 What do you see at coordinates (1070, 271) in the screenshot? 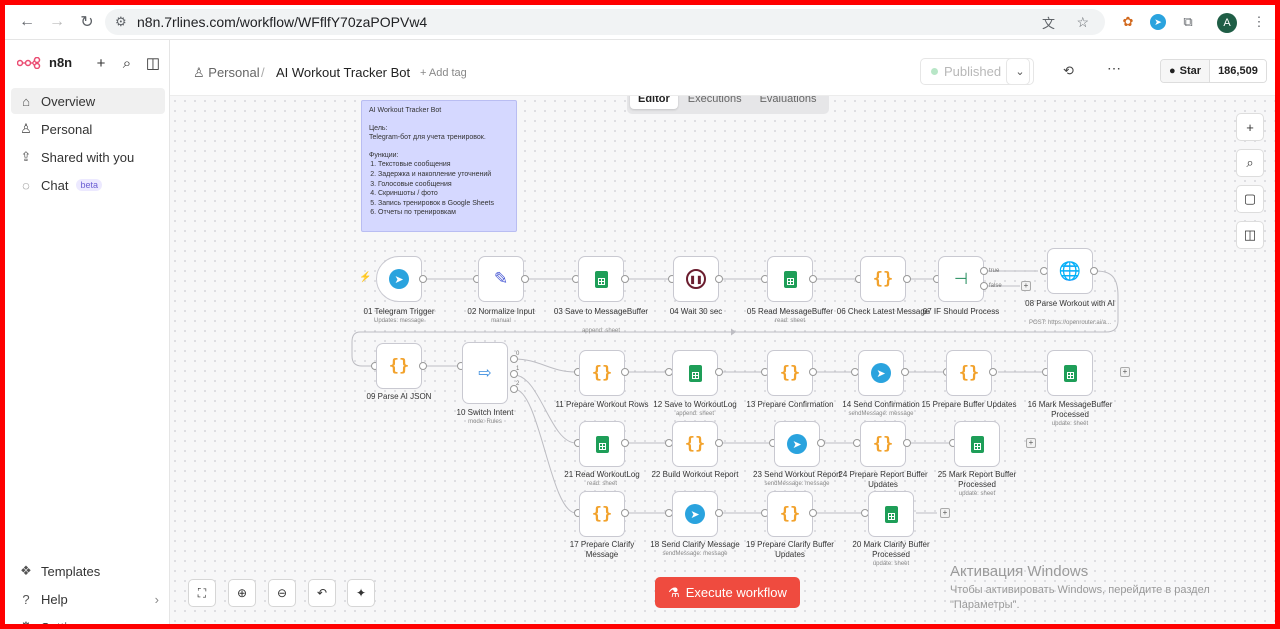
I see `node-08-parse-workout-ai: 🌐` at bounding box center [1070, 271].